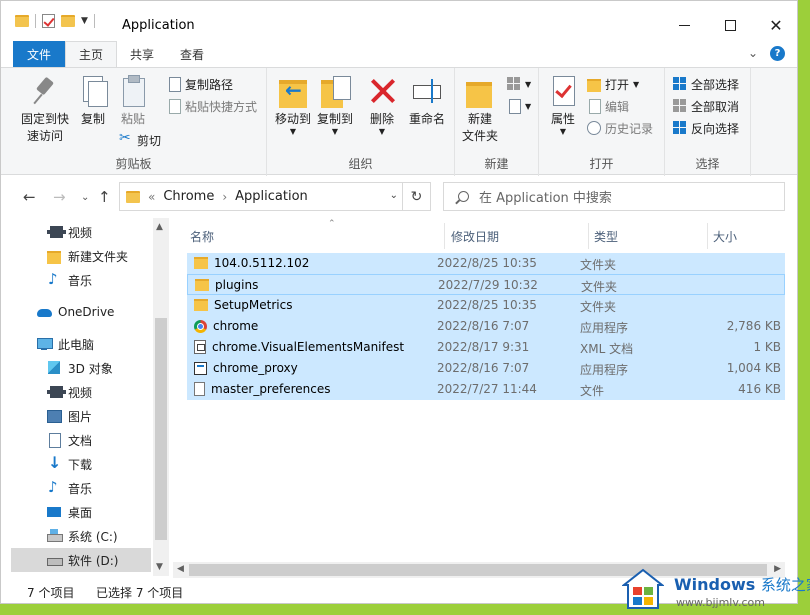  I want to click on sidebar-item-system-drive: 系统 (C:), so click(81, 536).